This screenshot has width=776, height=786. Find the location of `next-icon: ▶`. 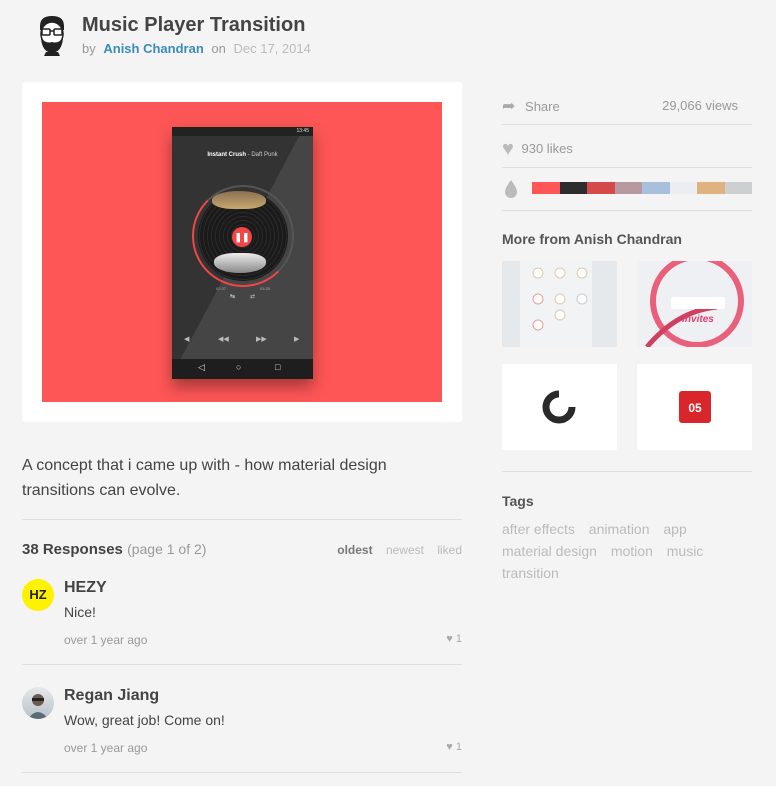

next-icon: ▶ is located at coordinates (297, 339).